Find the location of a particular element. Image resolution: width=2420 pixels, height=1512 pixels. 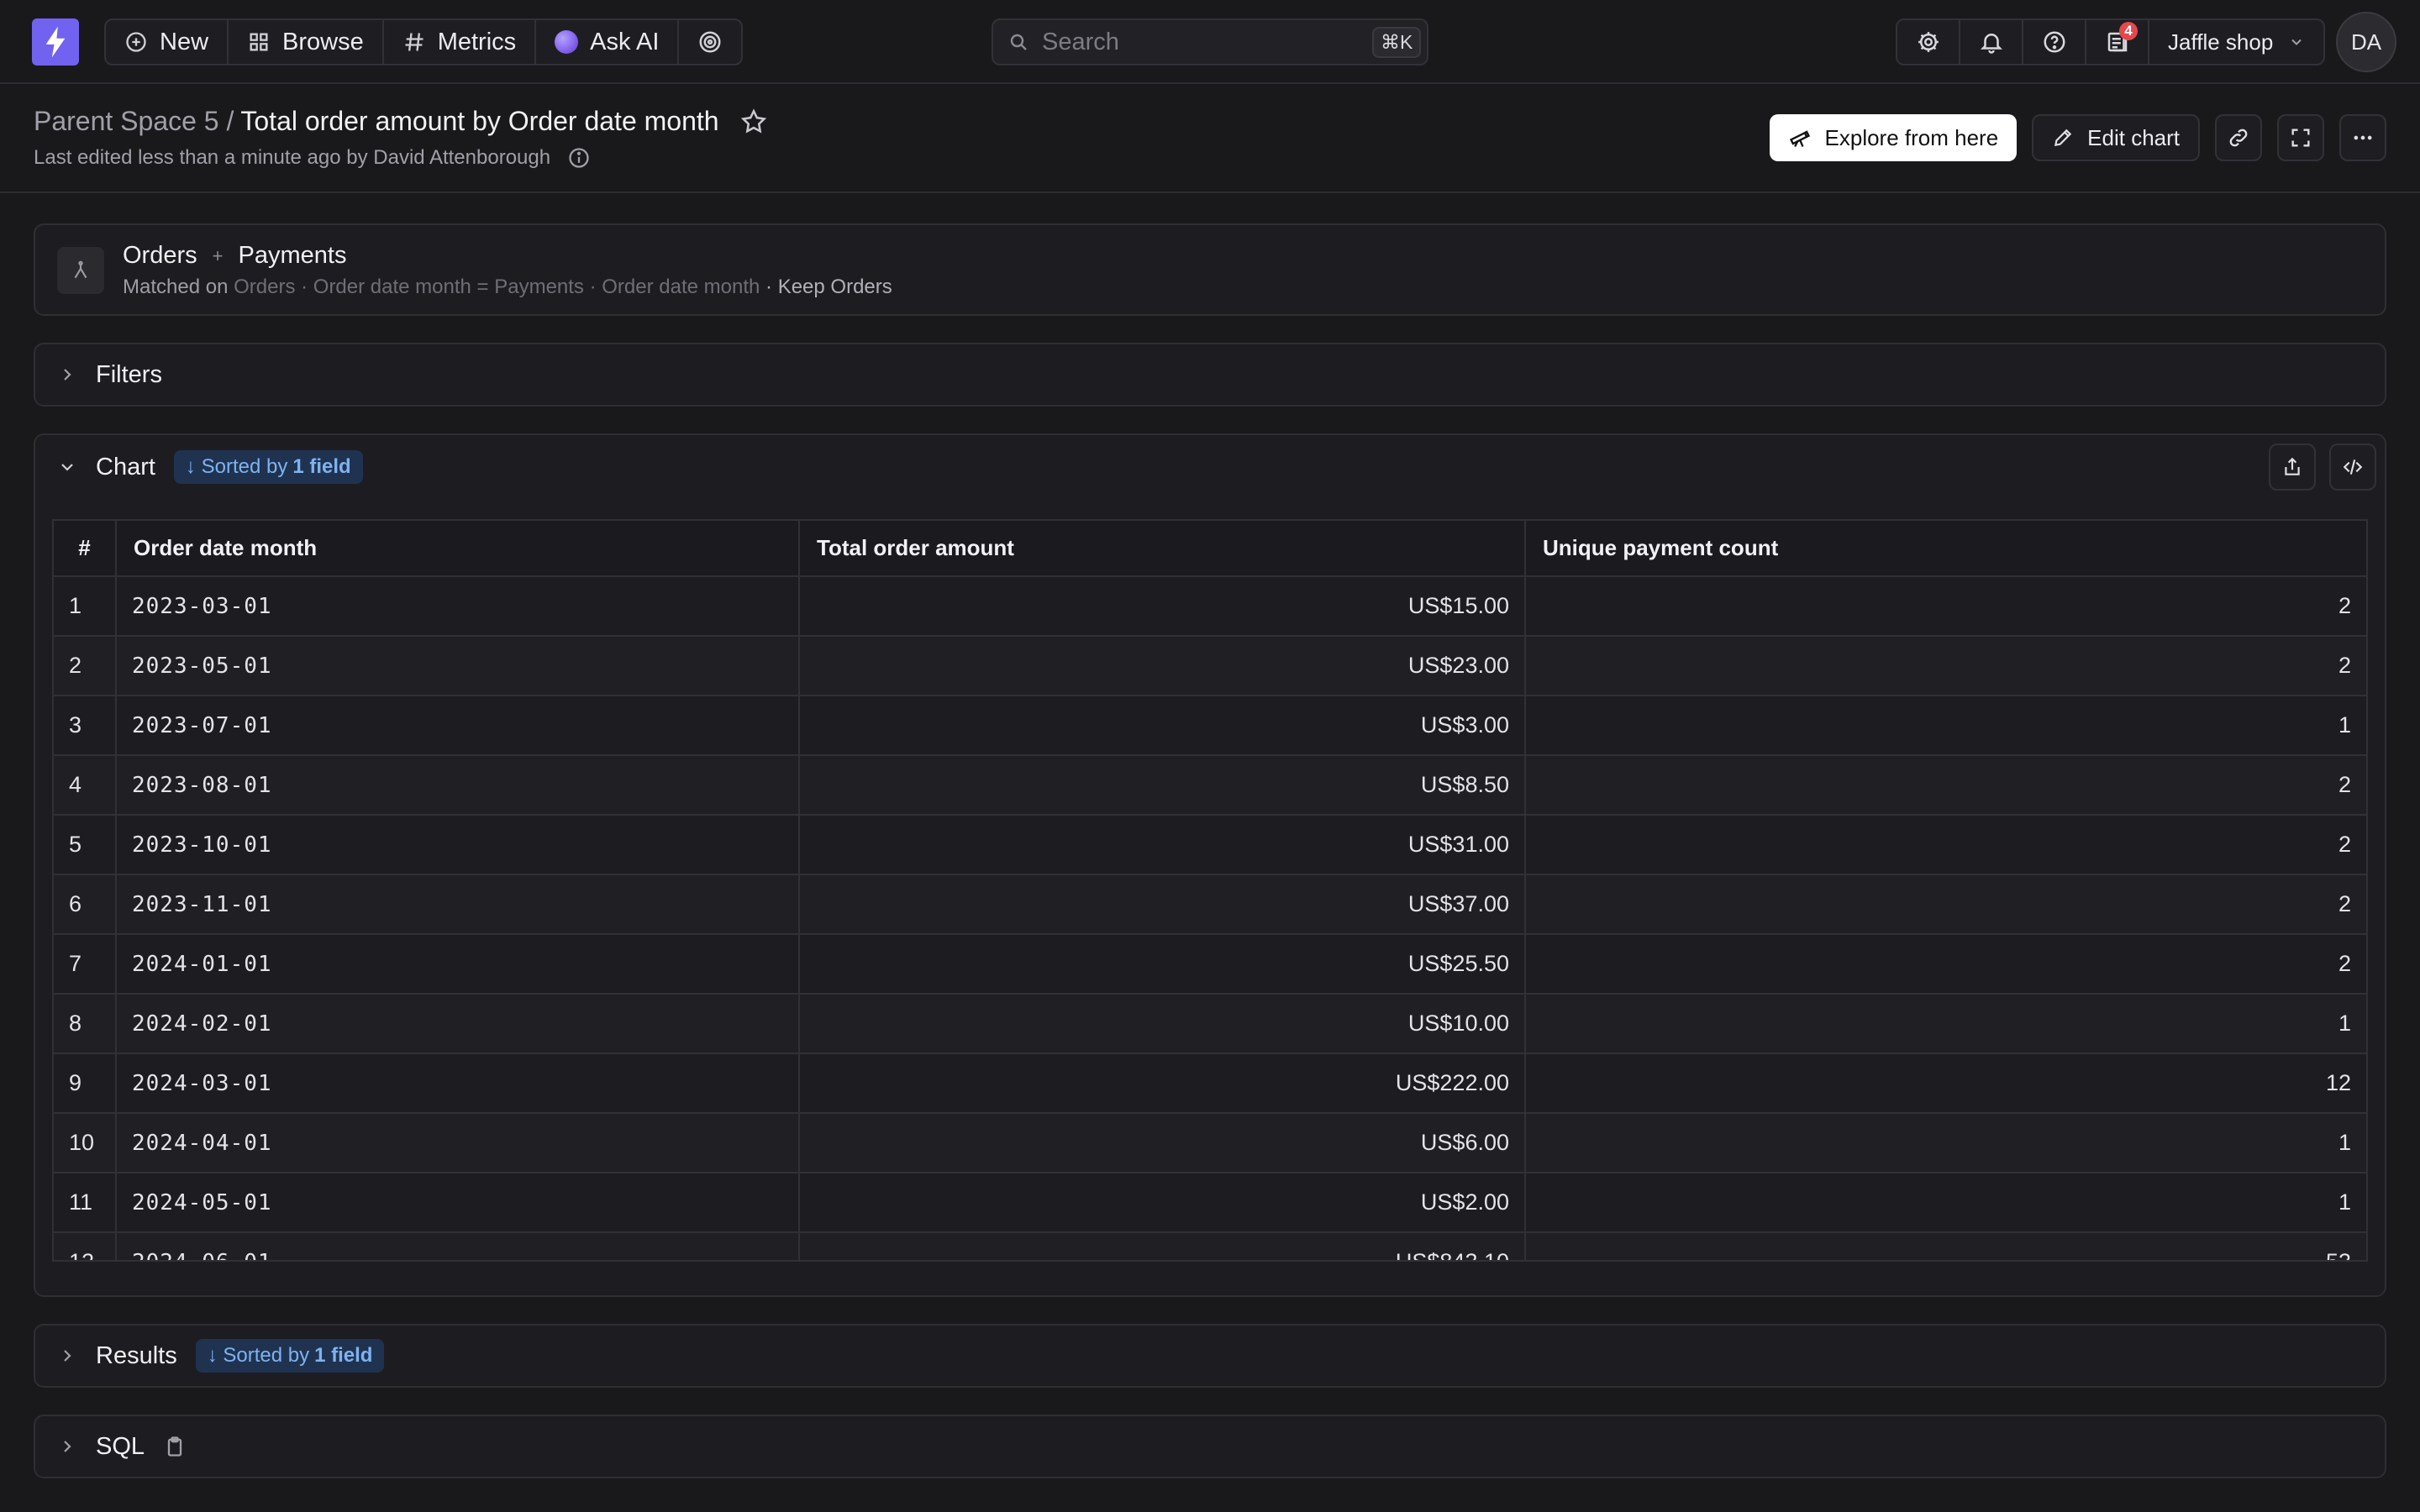

chevron-down-icon is located at coordinates (67, 467).